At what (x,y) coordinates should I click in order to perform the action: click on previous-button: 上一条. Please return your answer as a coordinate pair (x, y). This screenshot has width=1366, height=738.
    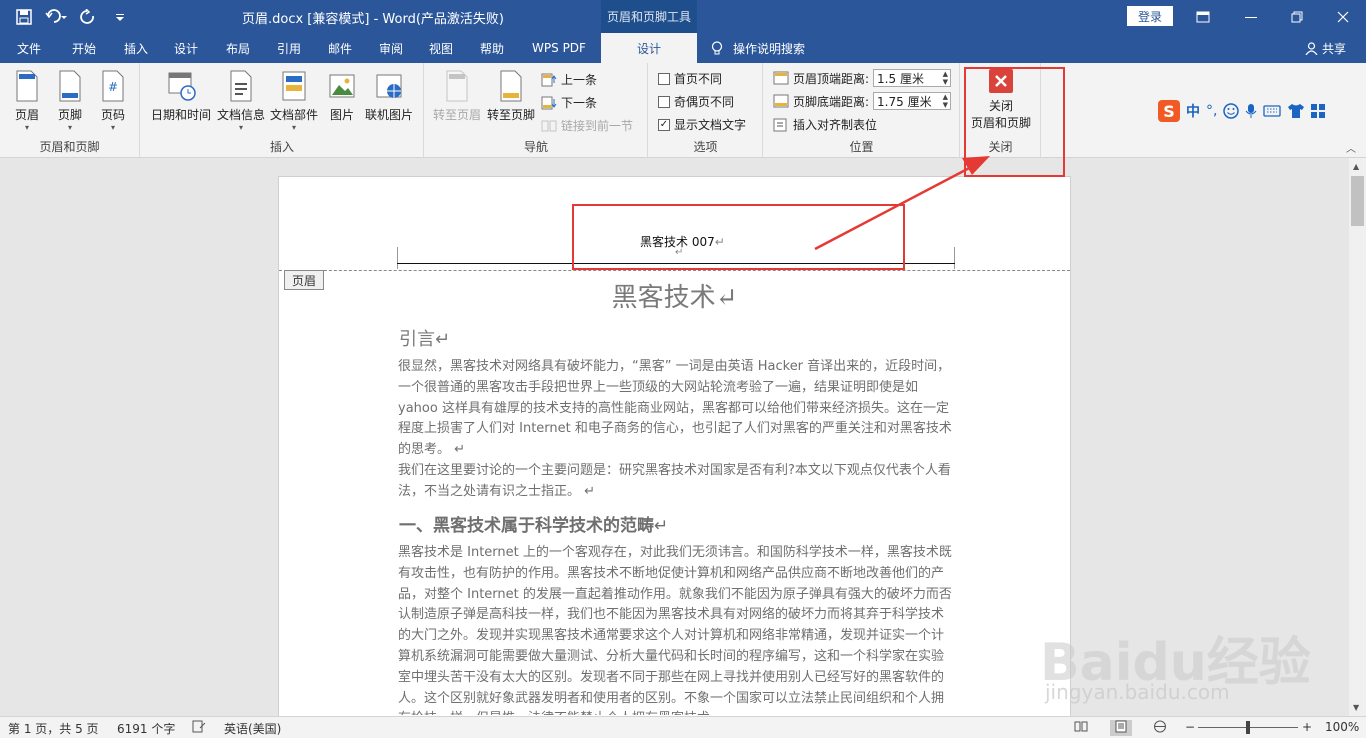
    Looking at the image, I should click on (569, 79).